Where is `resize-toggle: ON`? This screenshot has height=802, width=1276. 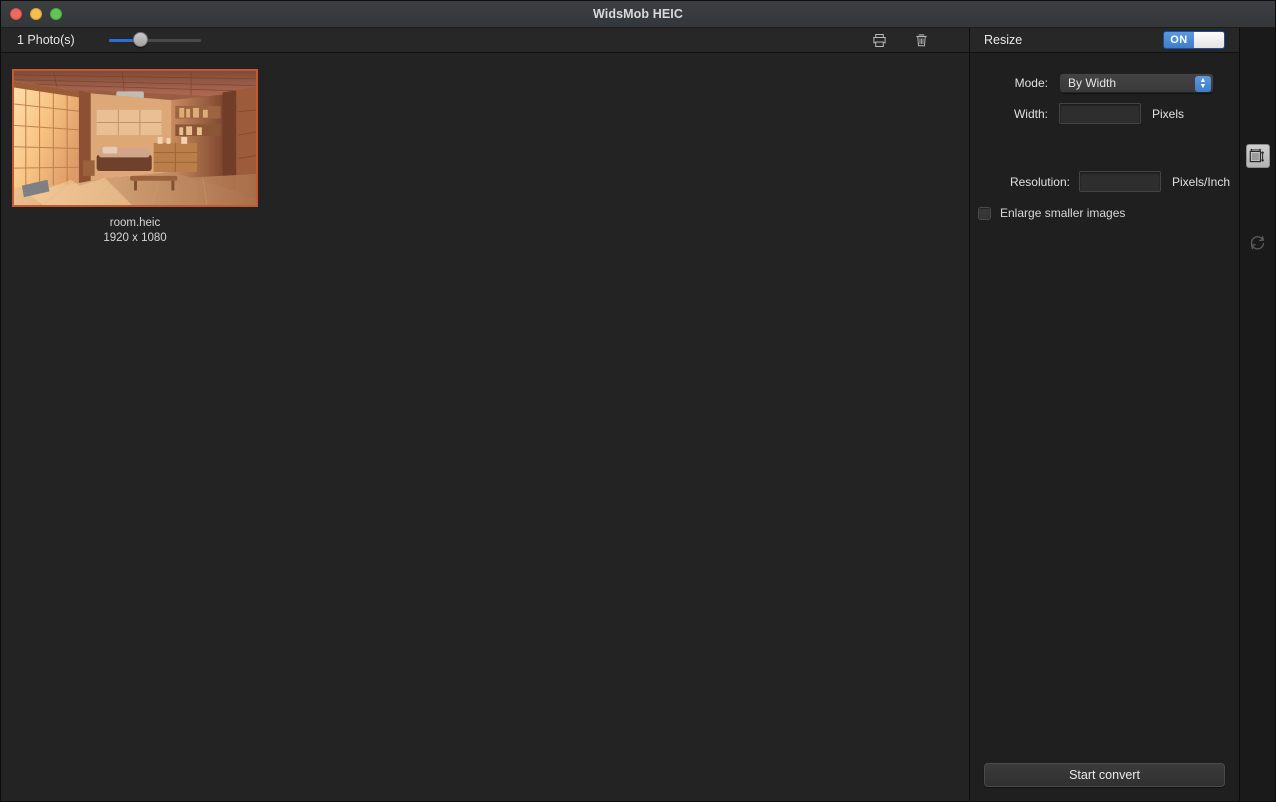
resize-toggle: ON is located at coordinates (1194, 40).